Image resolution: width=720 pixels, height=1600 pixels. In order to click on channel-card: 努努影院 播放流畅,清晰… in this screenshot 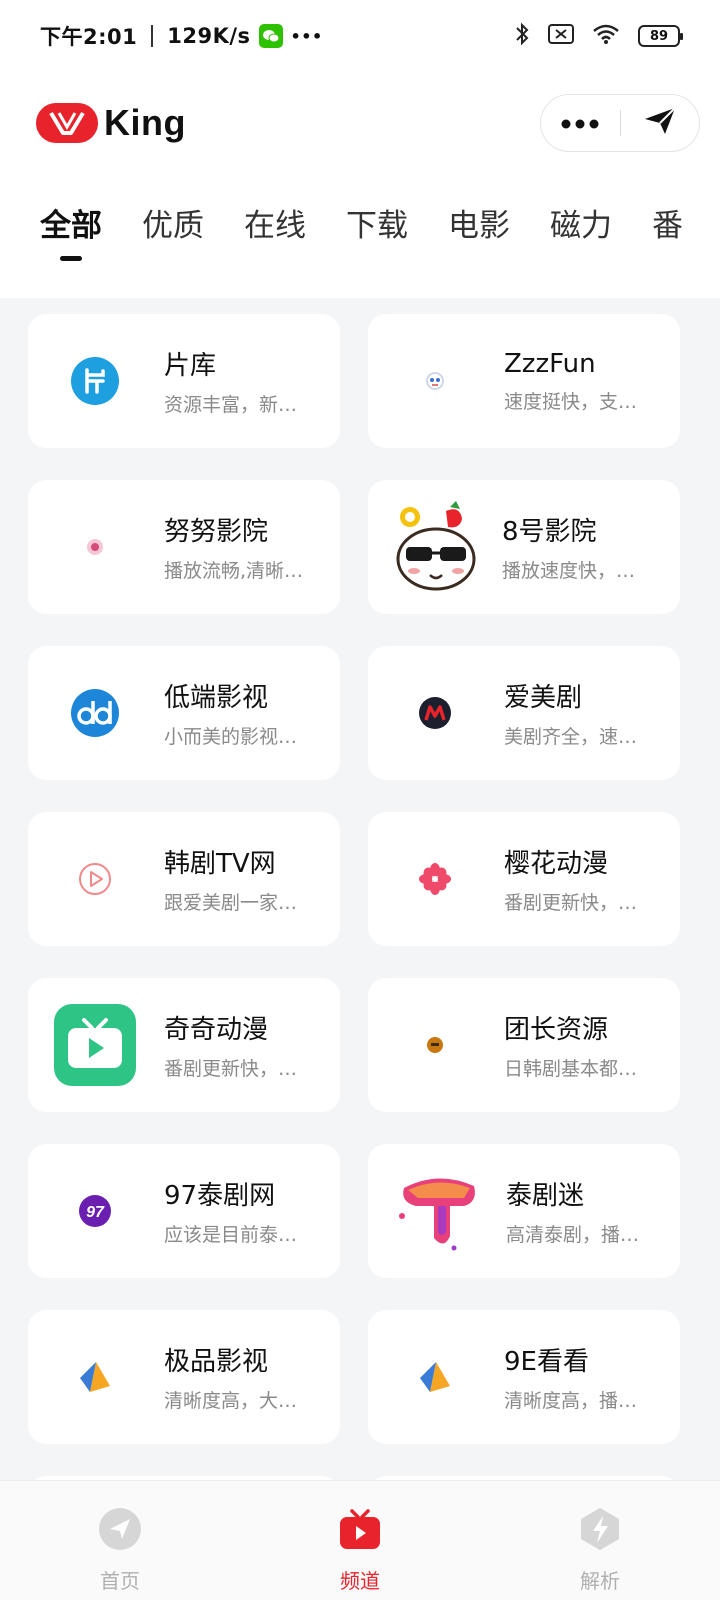, I will do `click(184, 547)`.